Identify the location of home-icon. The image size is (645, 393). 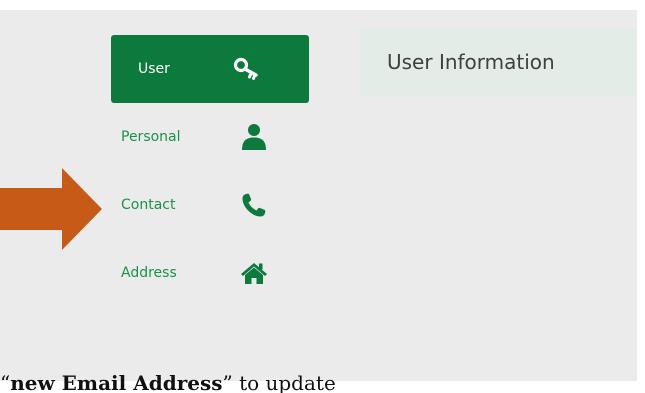
(254, 273).